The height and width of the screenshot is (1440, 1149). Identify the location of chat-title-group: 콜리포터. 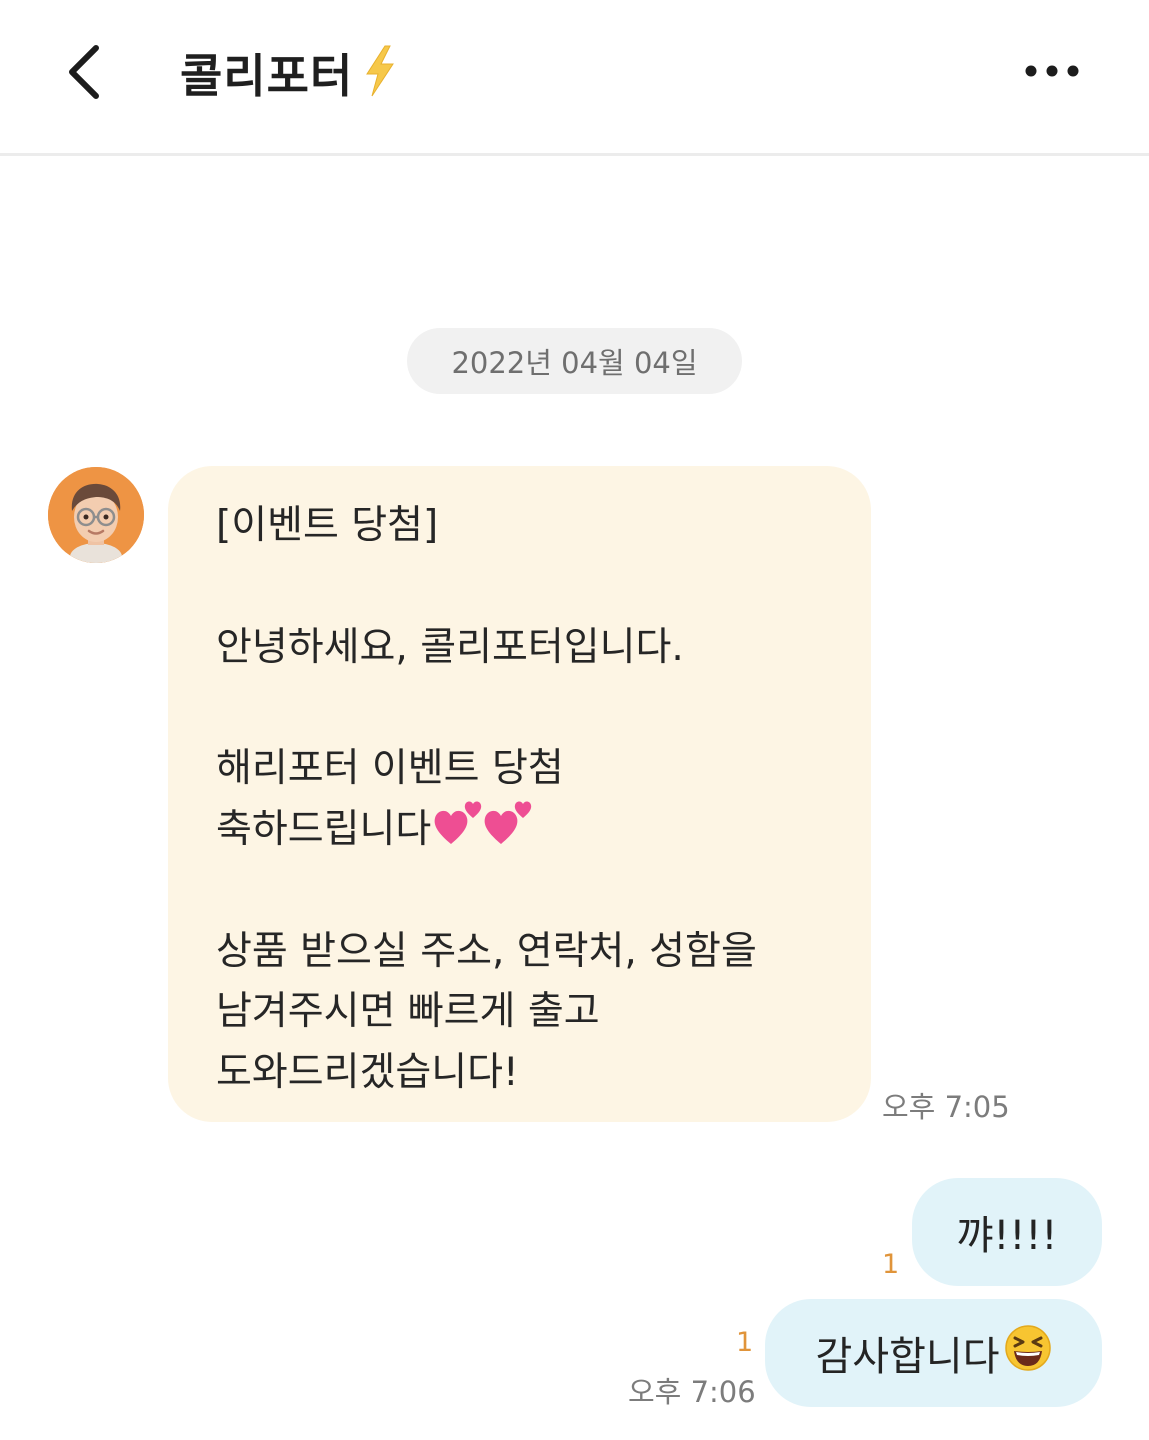
(288, 73).